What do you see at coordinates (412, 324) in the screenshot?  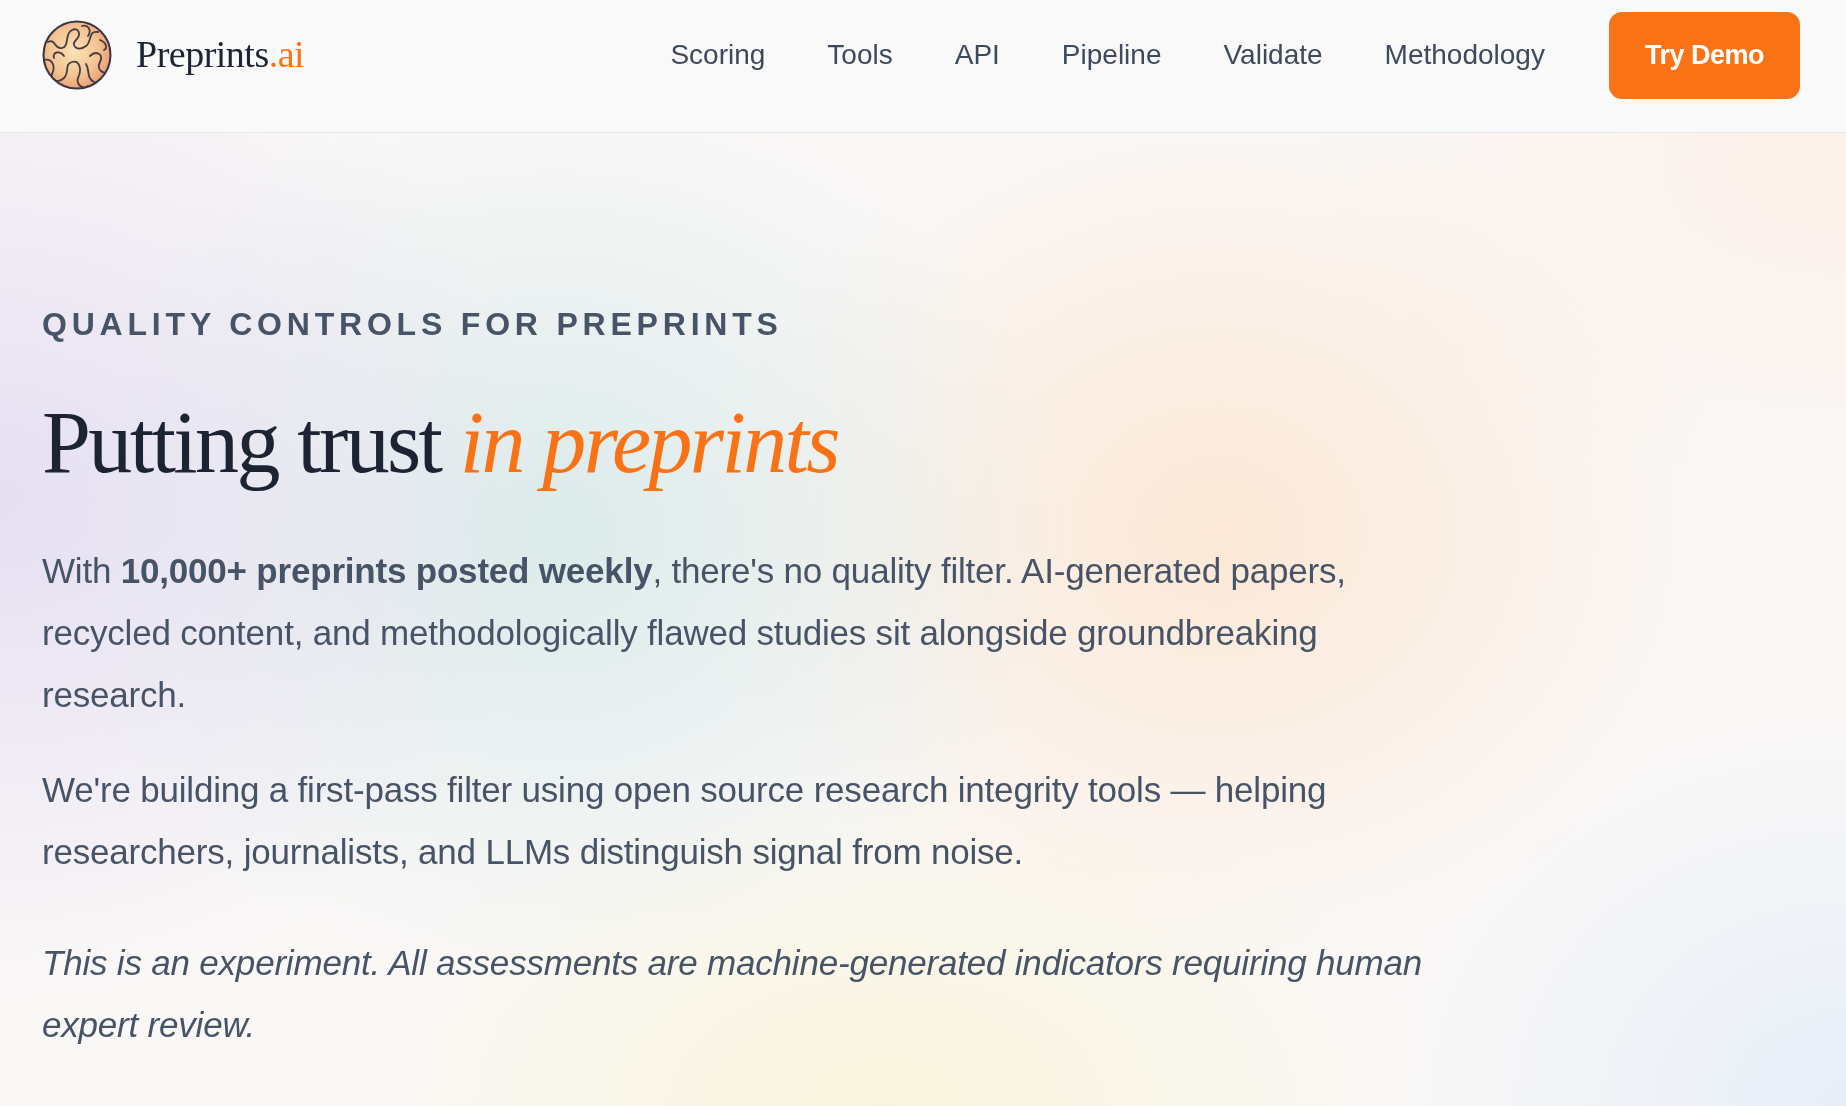 I see `eyebrow-text: QUALITY CONTROLS FOR PREPRINTS` at bounding box center [412, 324].